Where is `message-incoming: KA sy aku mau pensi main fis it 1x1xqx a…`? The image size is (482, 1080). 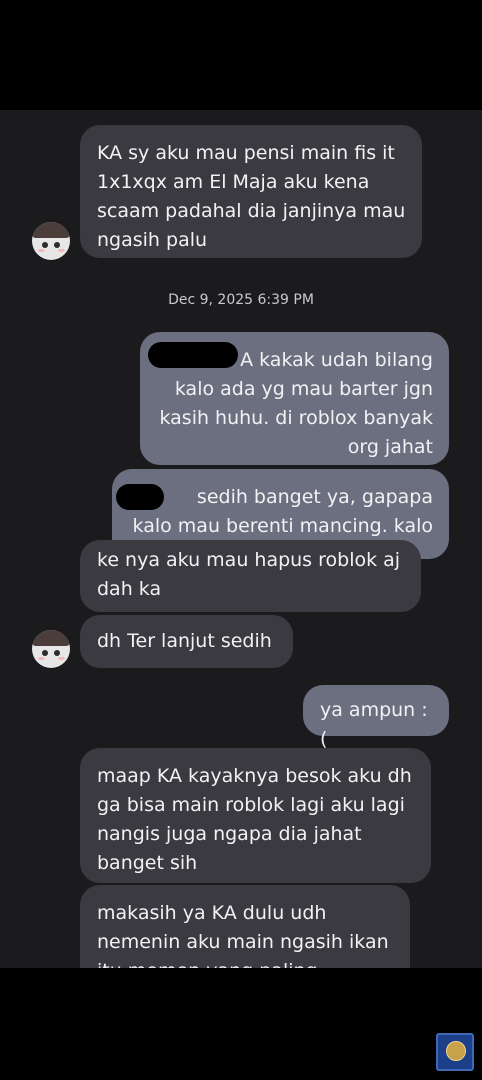 message-incoming: KA sy aku mau pensi main fis it 1x1xqx a… is located at coordinates (251, 191).